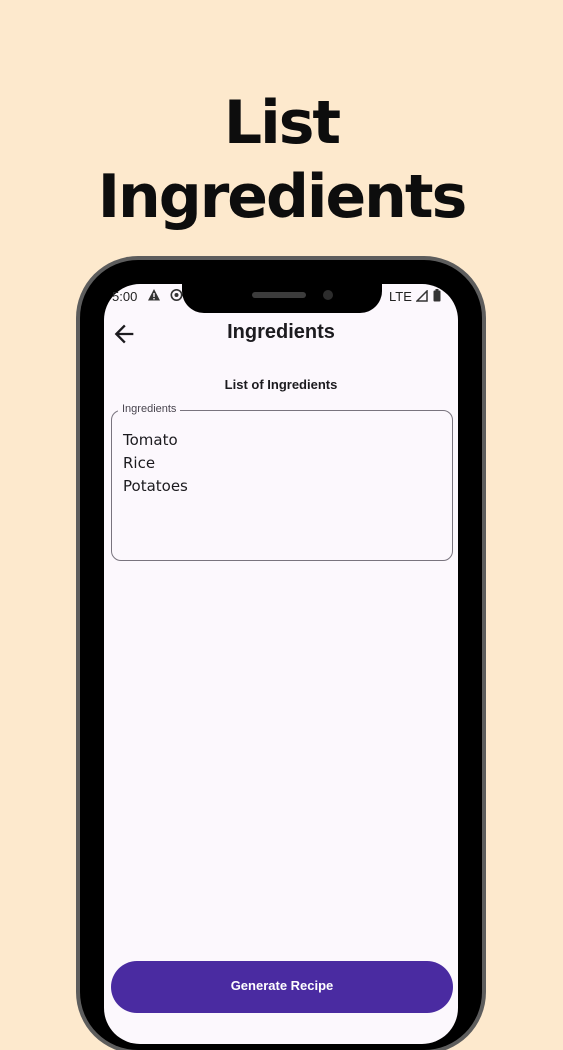 The image size is (563, 1050). I want to click on warning-icon, so click(154, 295).